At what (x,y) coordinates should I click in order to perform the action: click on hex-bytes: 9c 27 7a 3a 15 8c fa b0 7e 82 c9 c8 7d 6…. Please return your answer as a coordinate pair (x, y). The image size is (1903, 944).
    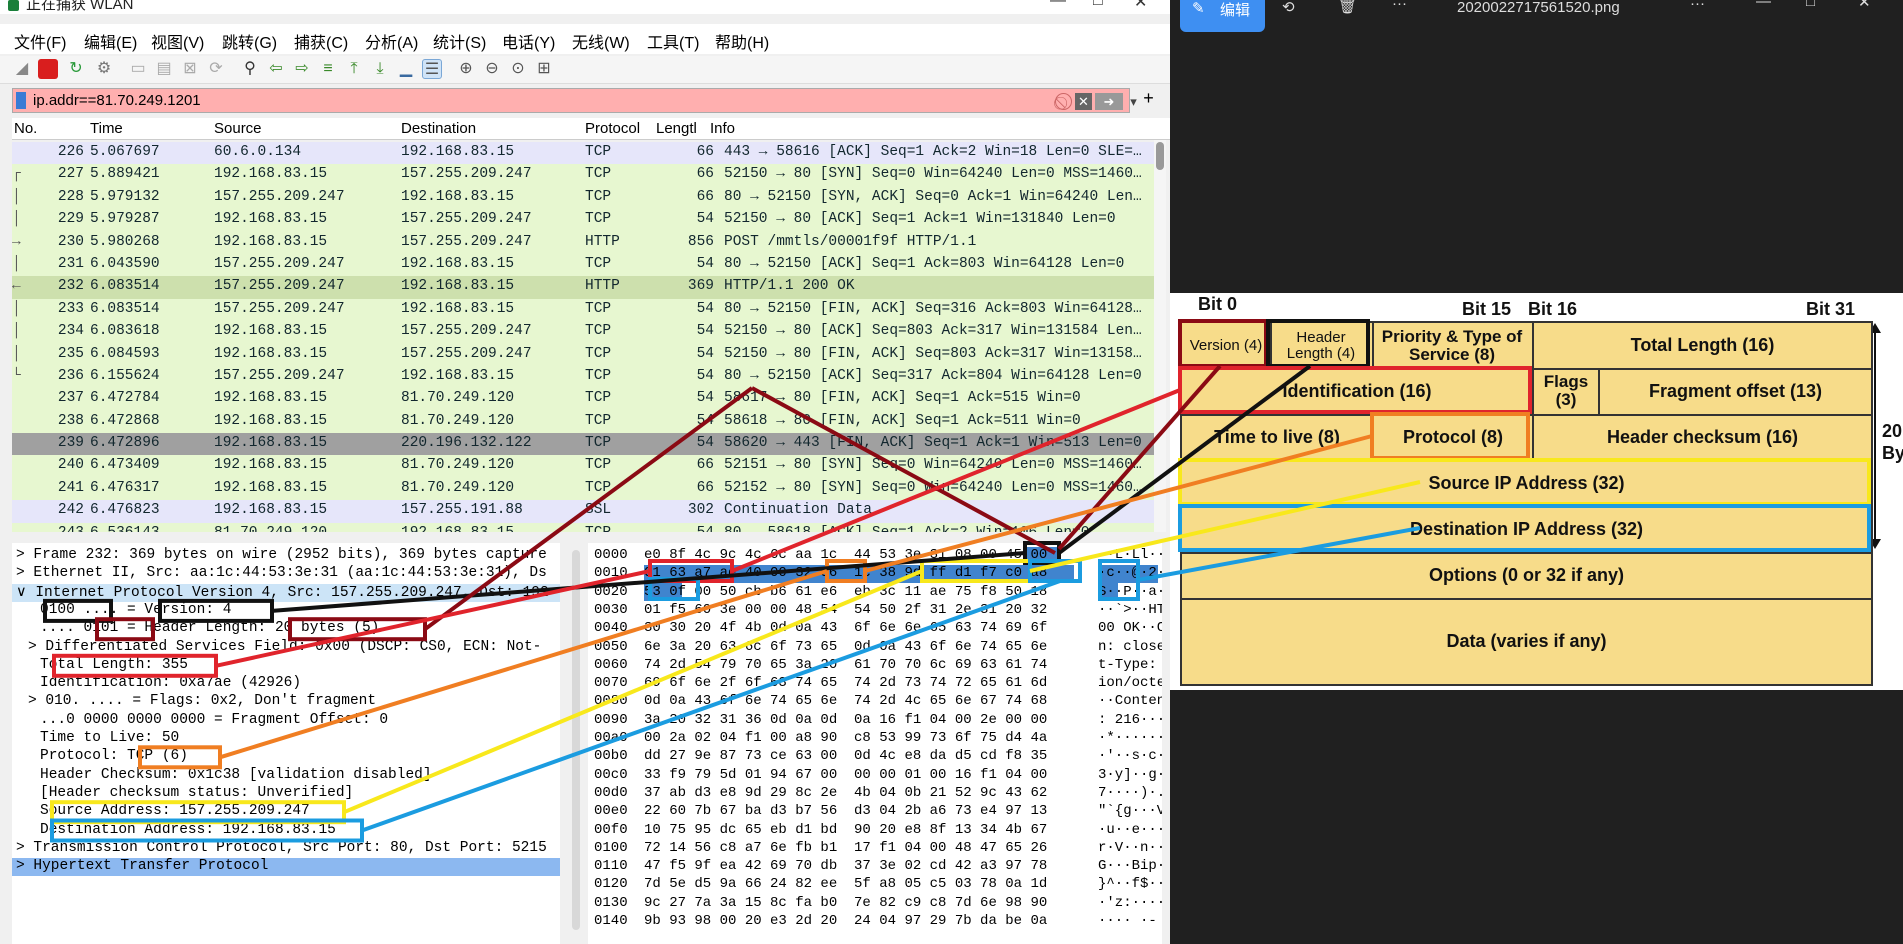
    Looking at the image, I should click on (845, 903).